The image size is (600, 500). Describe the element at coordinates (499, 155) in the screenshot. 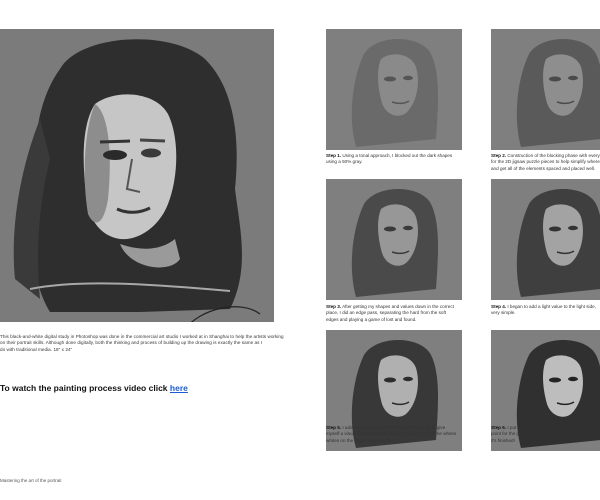

I see `step-label: Step 2.` at that location.